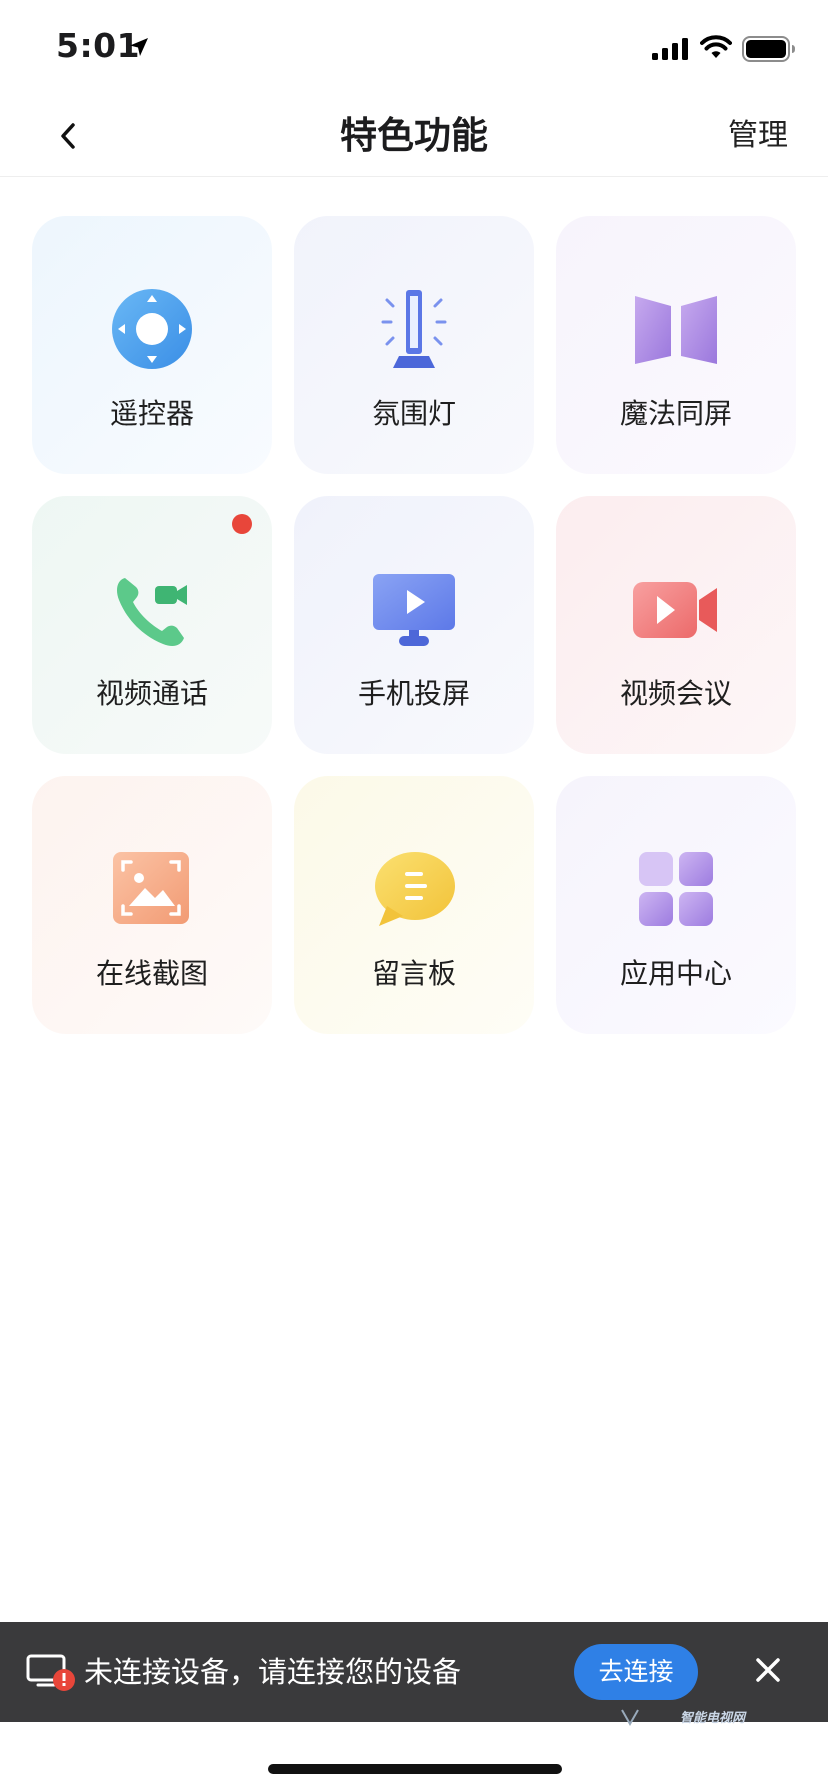 The image size is (828, 1792). I want to click on tile-label: 遥控器, so click(151, 413).